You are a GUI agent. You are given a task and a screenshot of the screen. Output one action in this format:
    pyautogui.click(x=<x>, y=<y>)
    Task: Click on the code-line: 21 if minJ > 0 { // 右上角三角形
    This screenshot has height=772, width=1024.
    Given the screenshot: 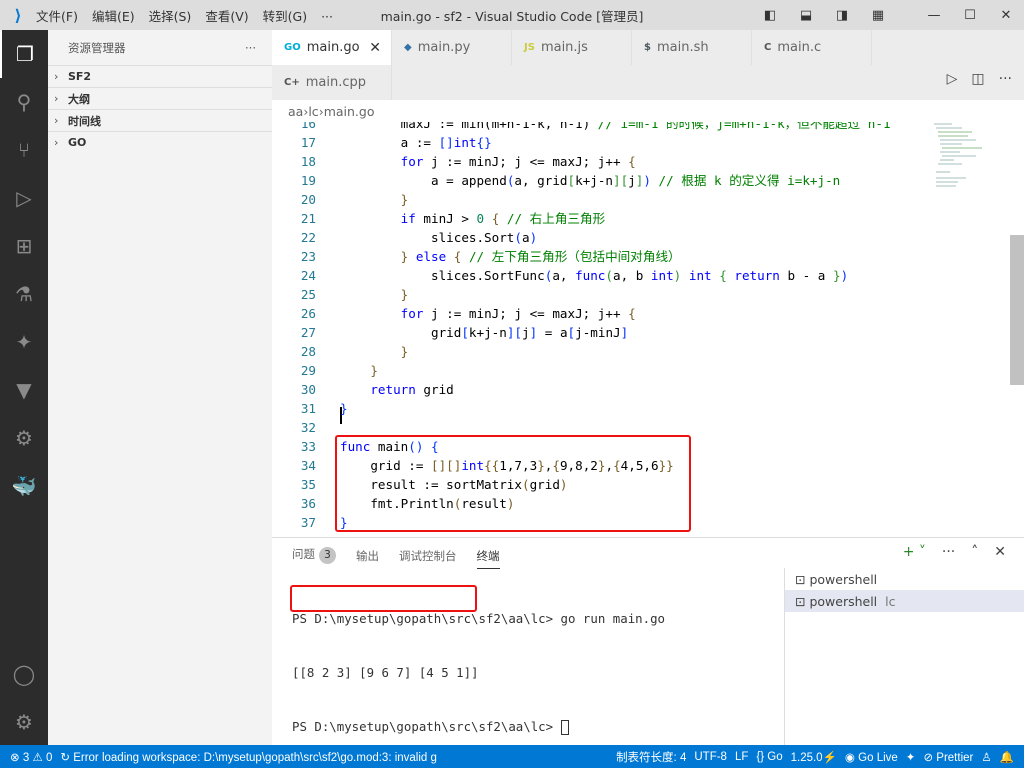 What is the action you would take?
    pyautogui.click(x=602, y=218)
    